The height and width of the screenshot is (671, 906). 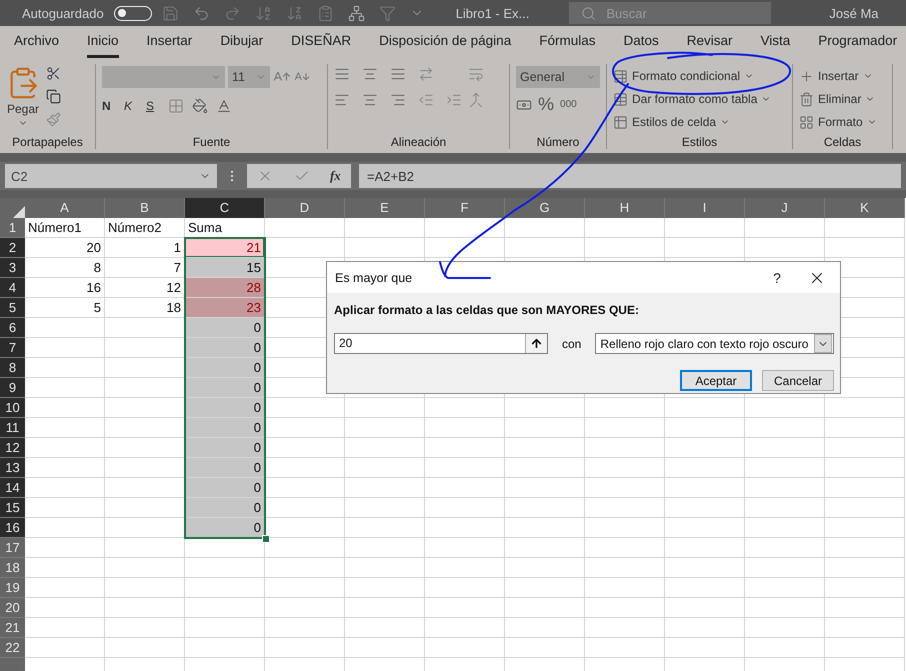 I want to click on dialog-prompt: Aplicar formato a las celdas que son MAYORES QUE:, so click(x=487, y=310).